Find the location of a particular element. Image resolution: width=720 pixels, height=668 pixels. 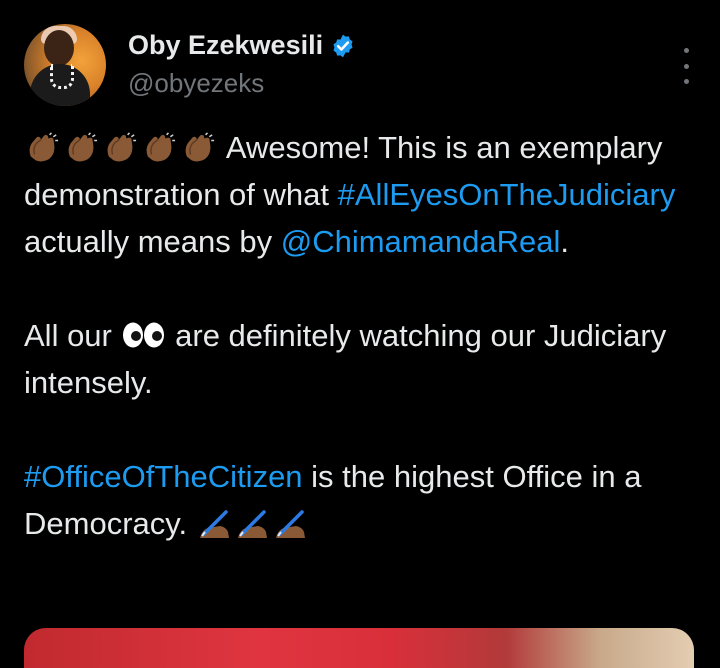

avatar is located at coordinates (65, 65).